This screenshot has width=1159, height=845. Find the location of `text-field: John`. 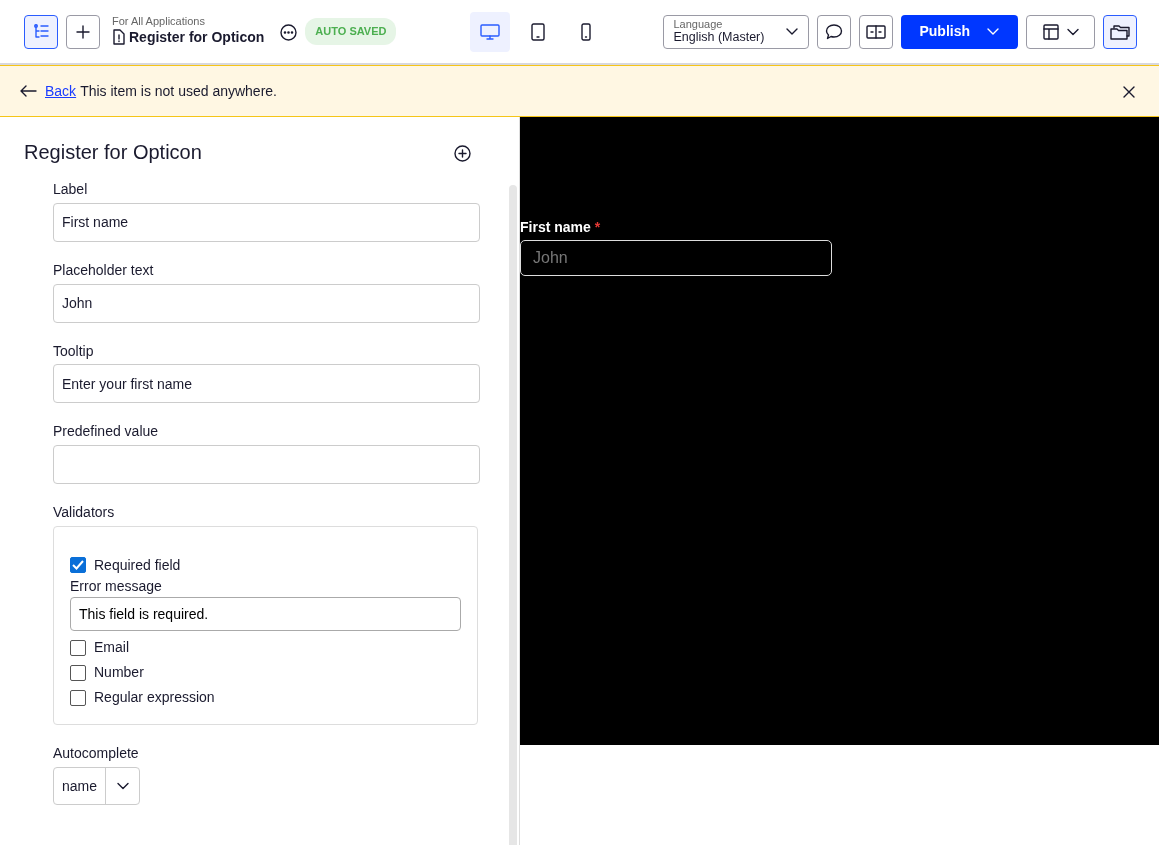

text-field: John is located at coordinates (266, 303).